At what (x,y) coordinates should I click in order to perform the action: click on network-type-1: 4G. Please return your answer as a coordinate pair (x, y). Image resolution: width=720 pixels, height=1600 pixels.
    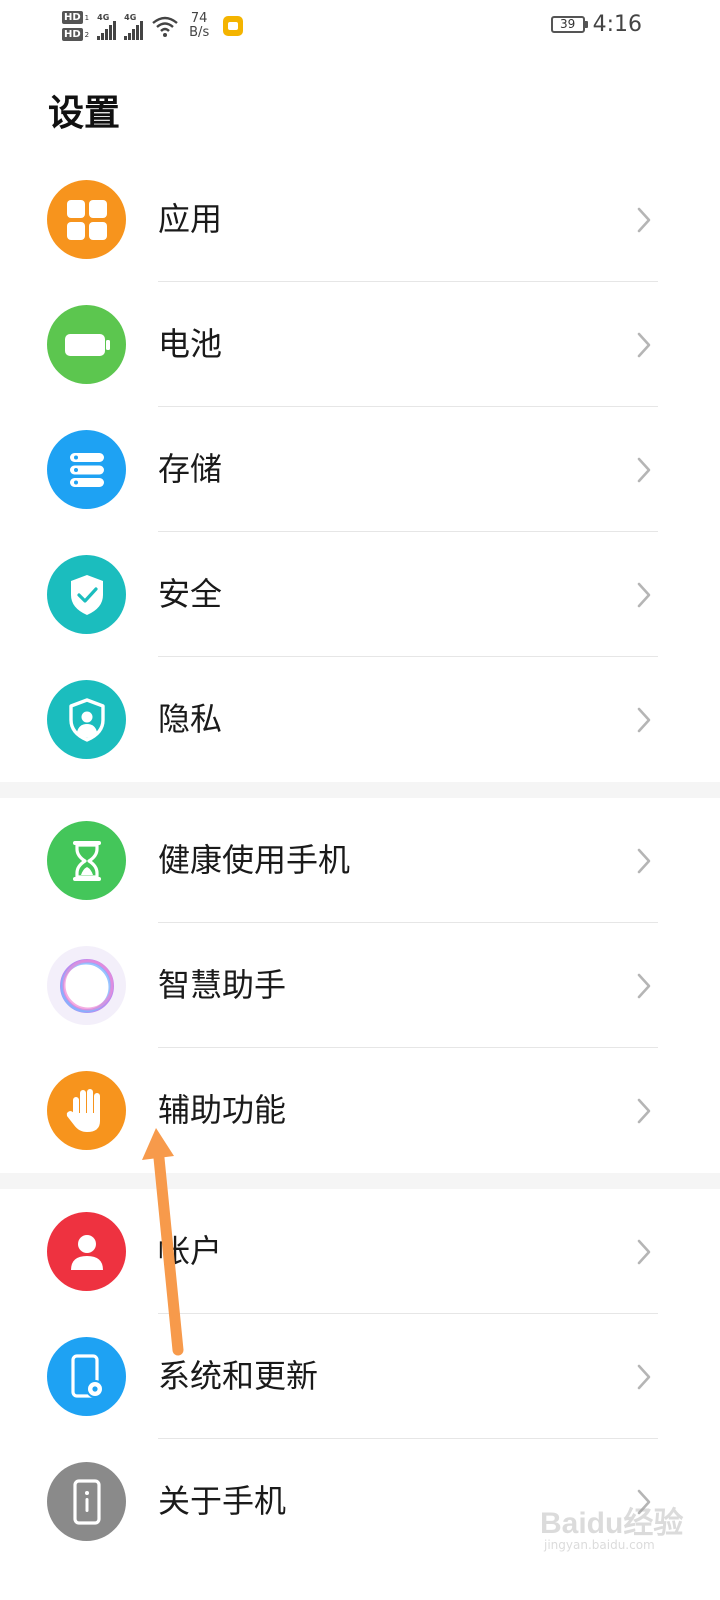
    Looking at the image, I should click on (103, 17).